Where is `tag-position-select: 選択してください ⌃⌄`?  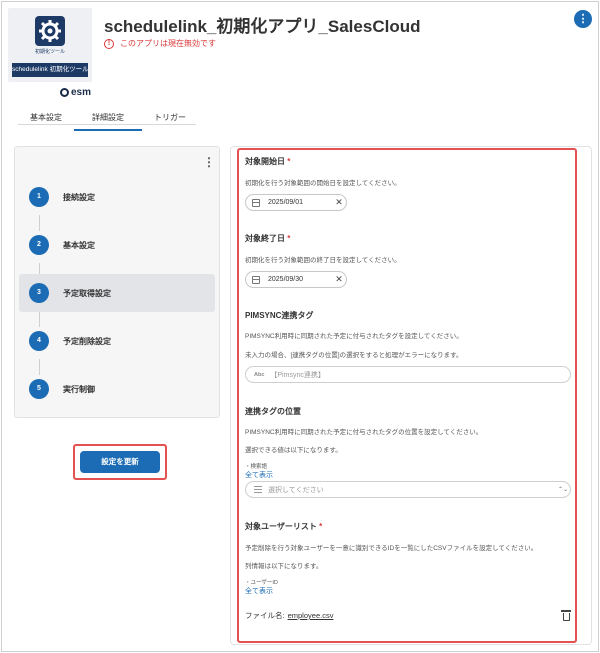
tag-position-select: 選択してください ⌃⌄ is located at coordinates (408, 489).